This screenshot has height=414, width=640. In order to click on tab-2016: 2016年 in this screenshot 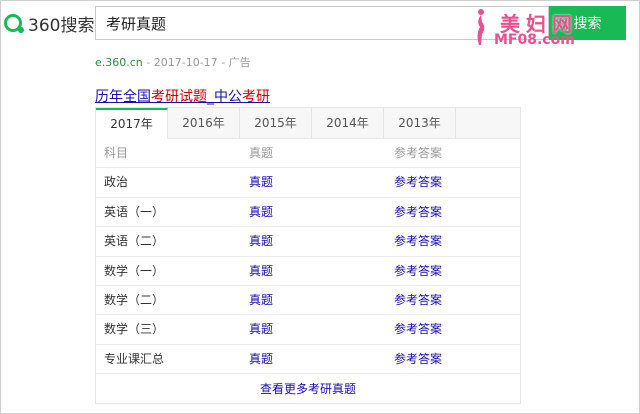, I will do `click(204, 123)`.